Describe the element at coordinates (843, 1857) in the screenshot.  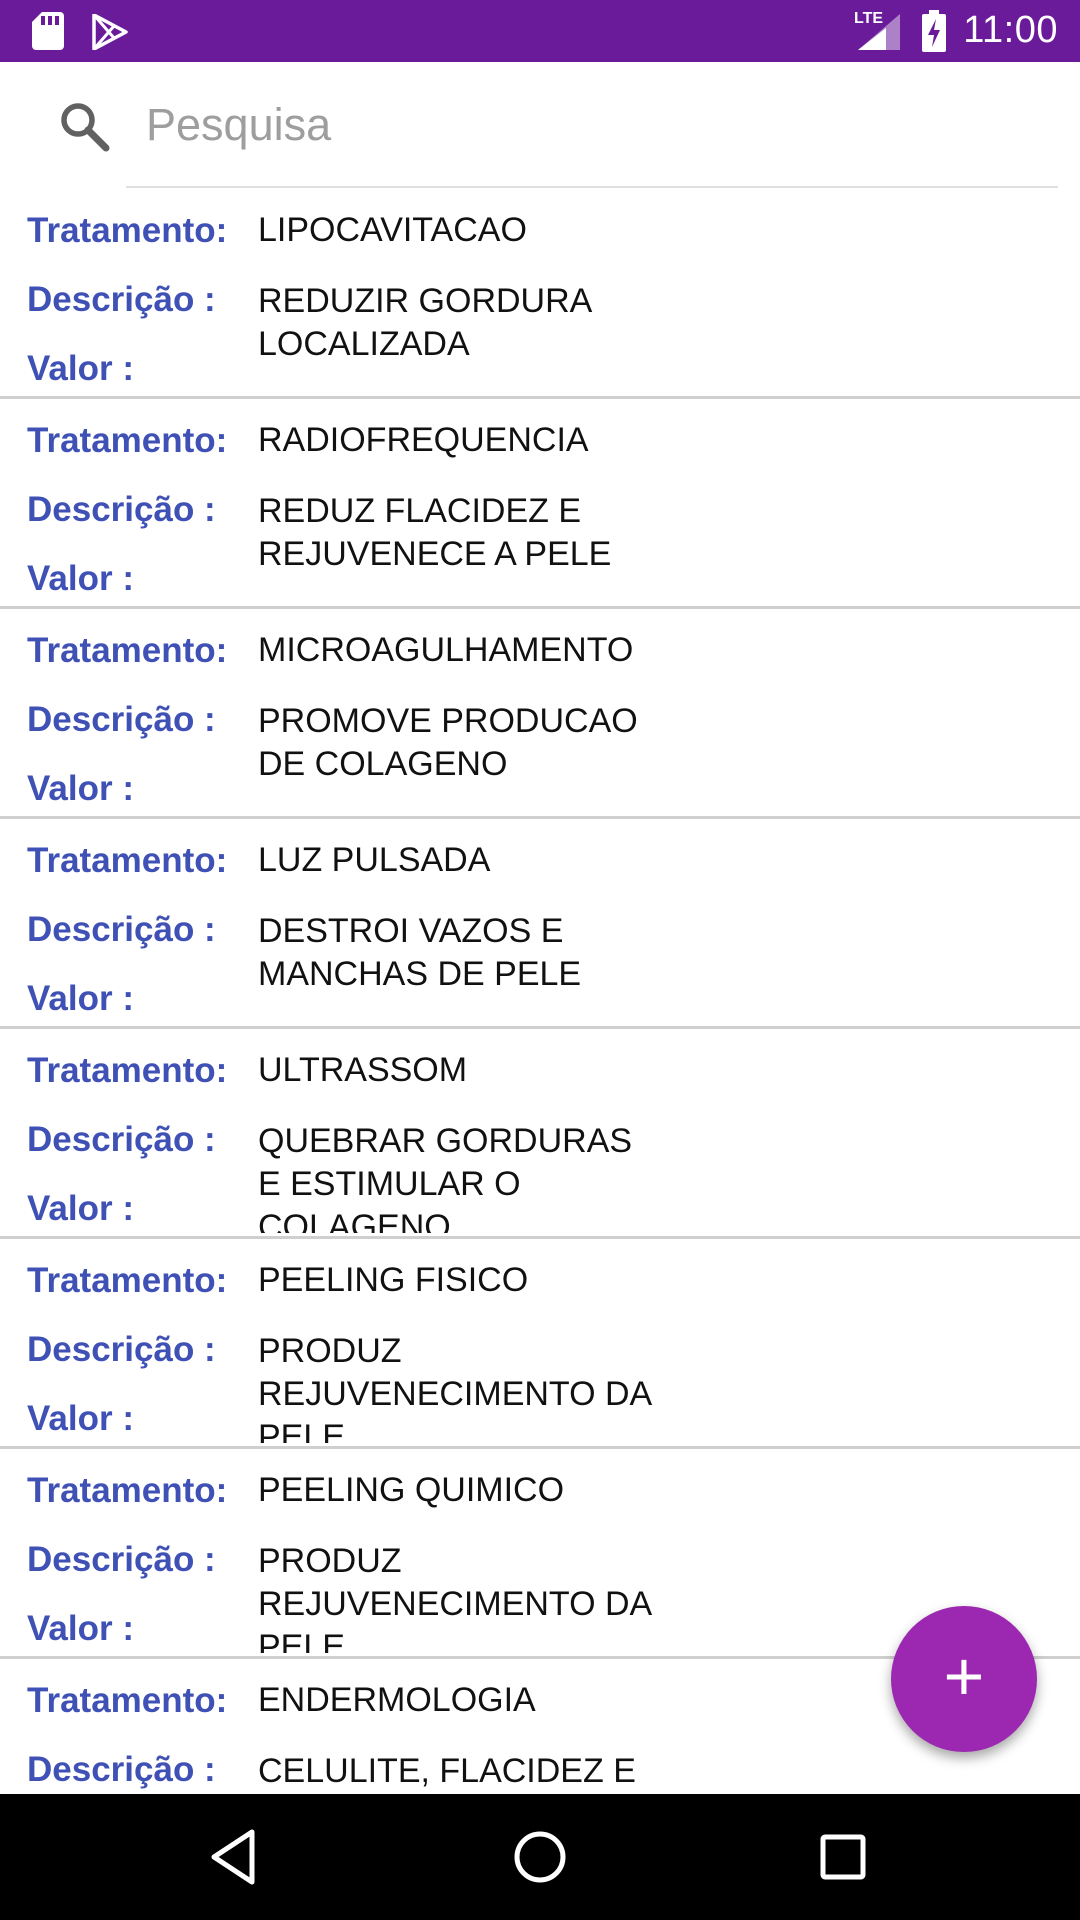
I see `recents-icon` at that location.